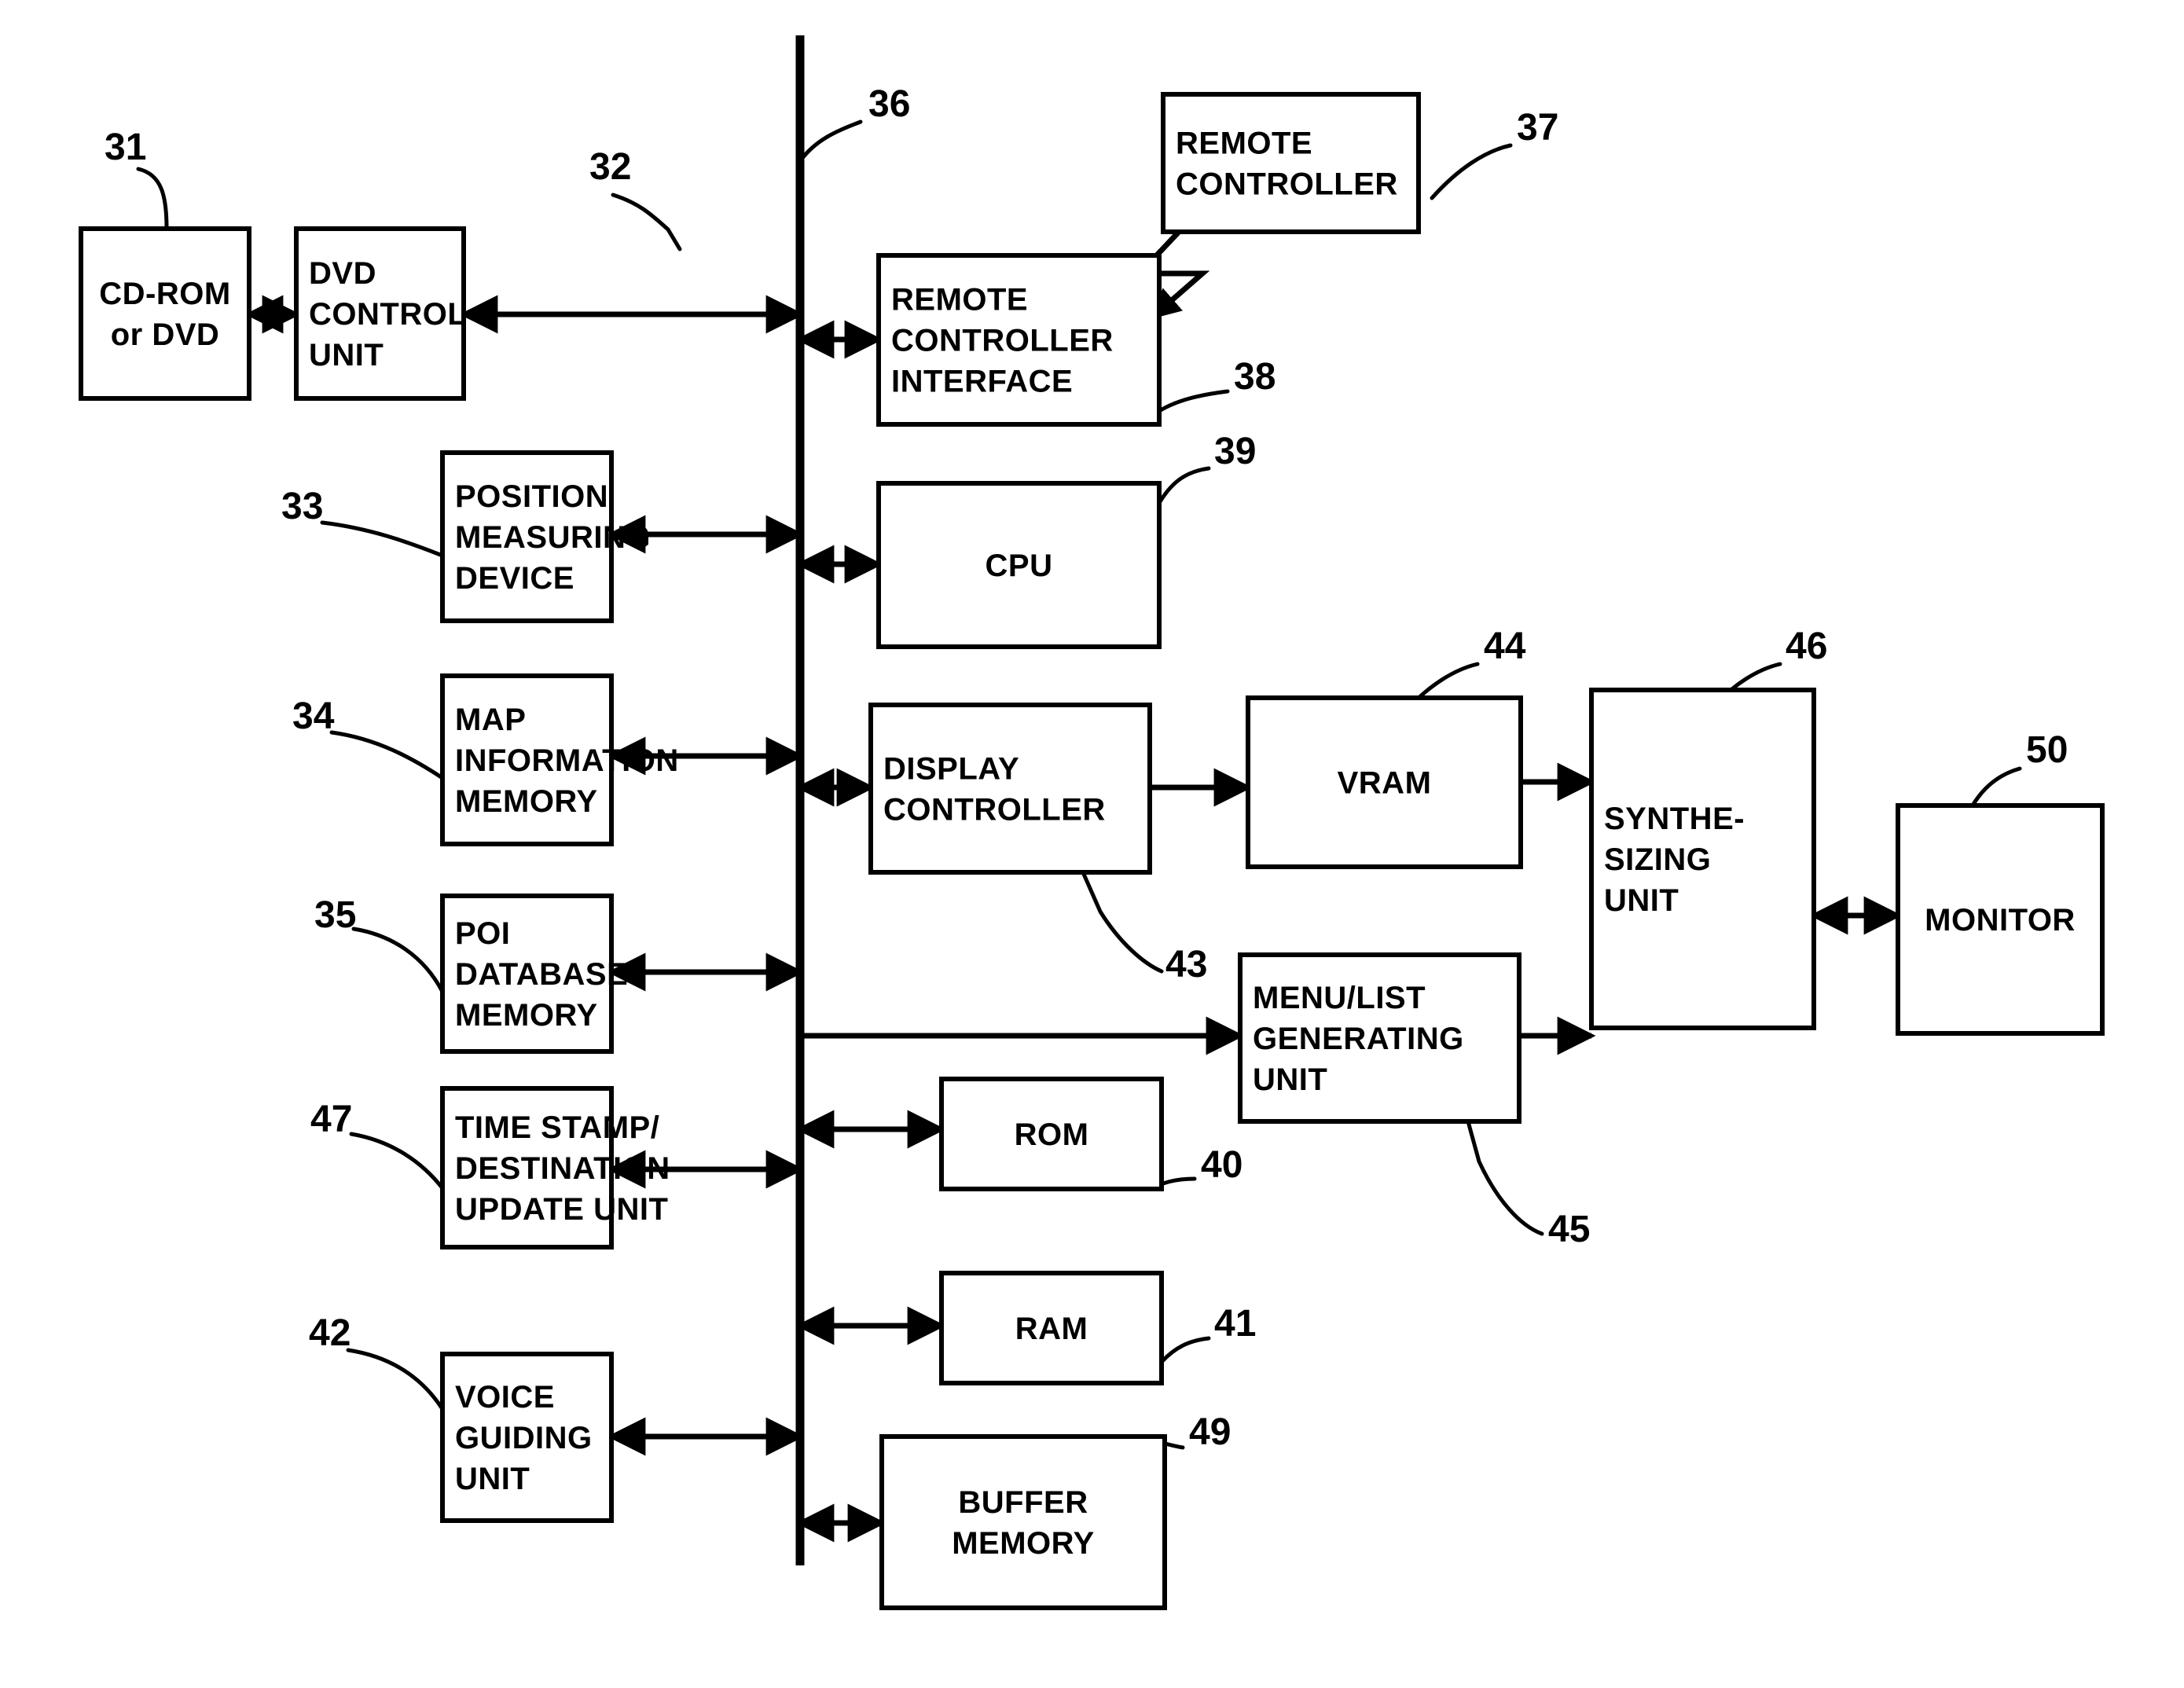  What do you see at coordinates (125, 147) in the screenshot?
I see `reference-numeral-31: 31` at bounding box center [125, 147].